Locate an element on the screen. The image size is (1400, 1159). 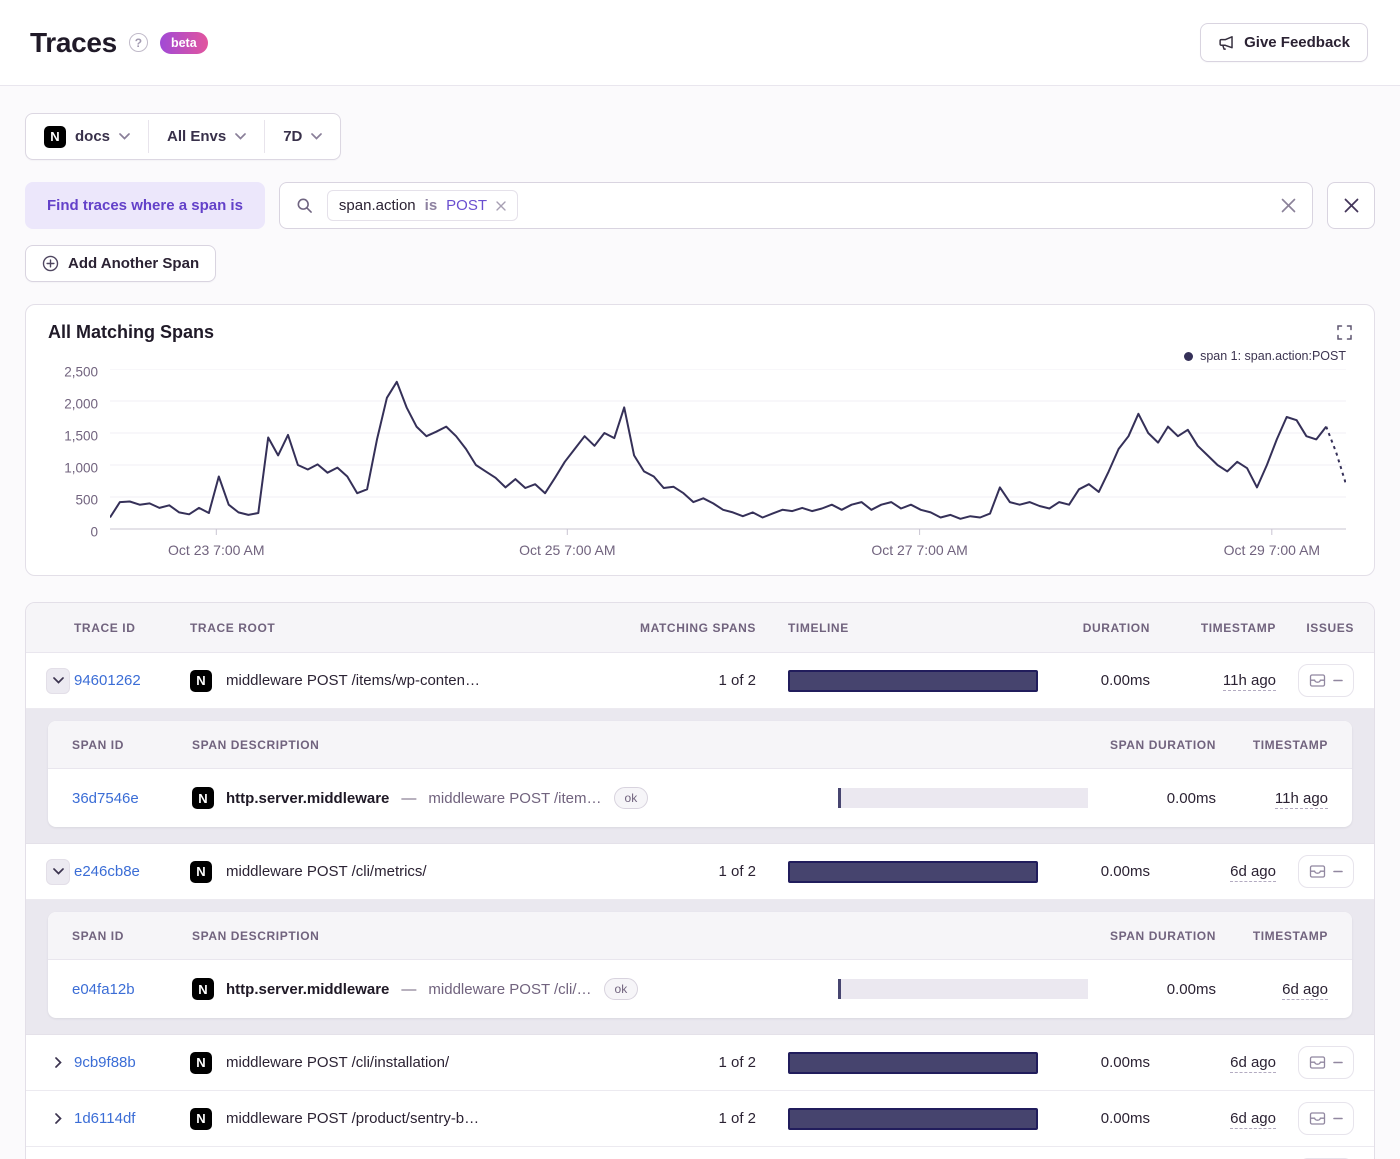
x-tick-label: Oct 25 7:00 AM is located at coordinates (567, 550).